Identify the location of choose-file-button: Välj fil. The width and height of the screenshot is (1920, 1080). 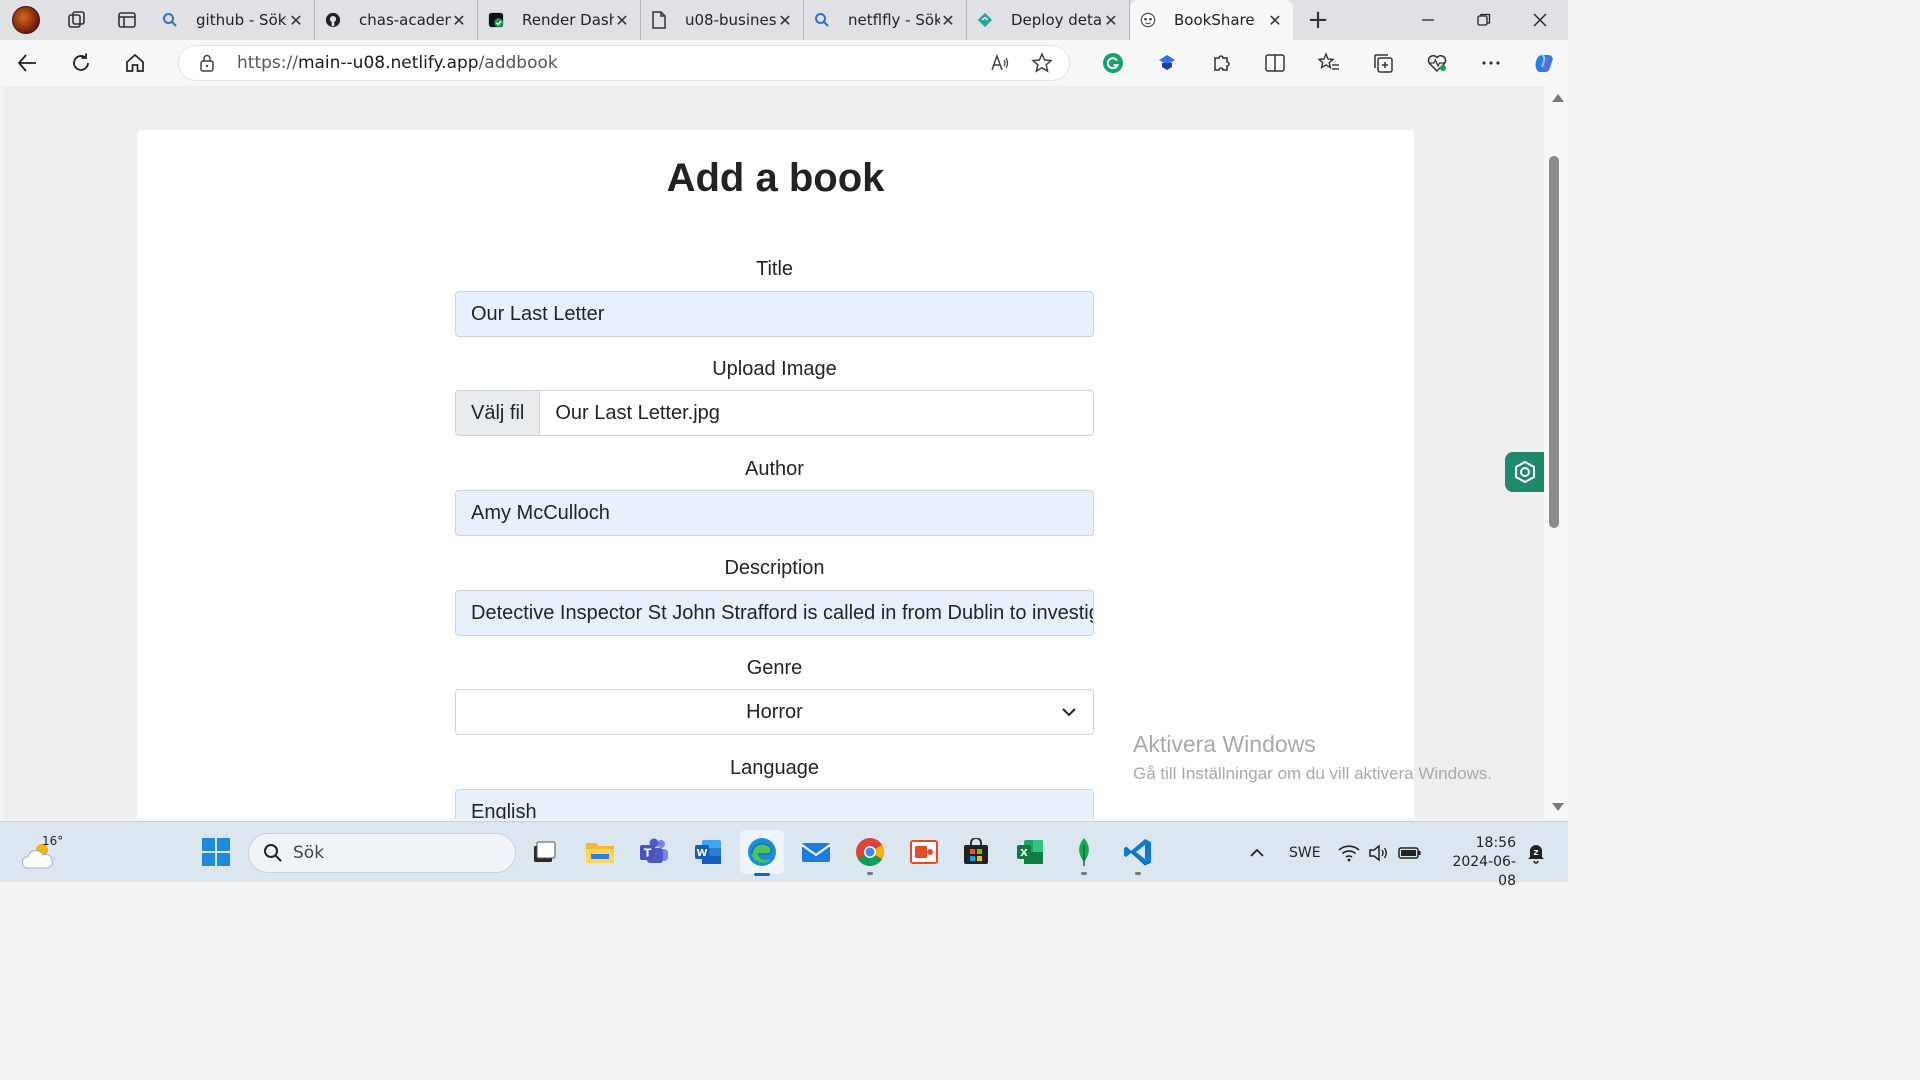
(498, 413).